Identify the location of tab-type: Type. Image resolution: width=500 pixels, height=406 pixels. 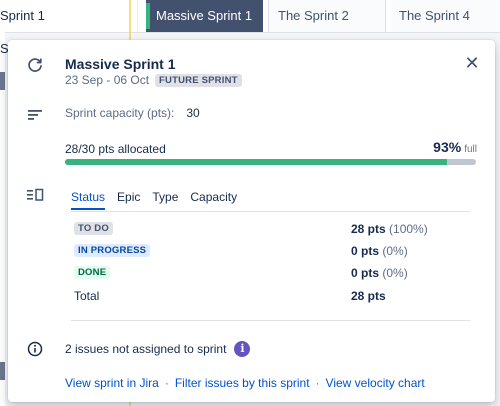
(165, 200).